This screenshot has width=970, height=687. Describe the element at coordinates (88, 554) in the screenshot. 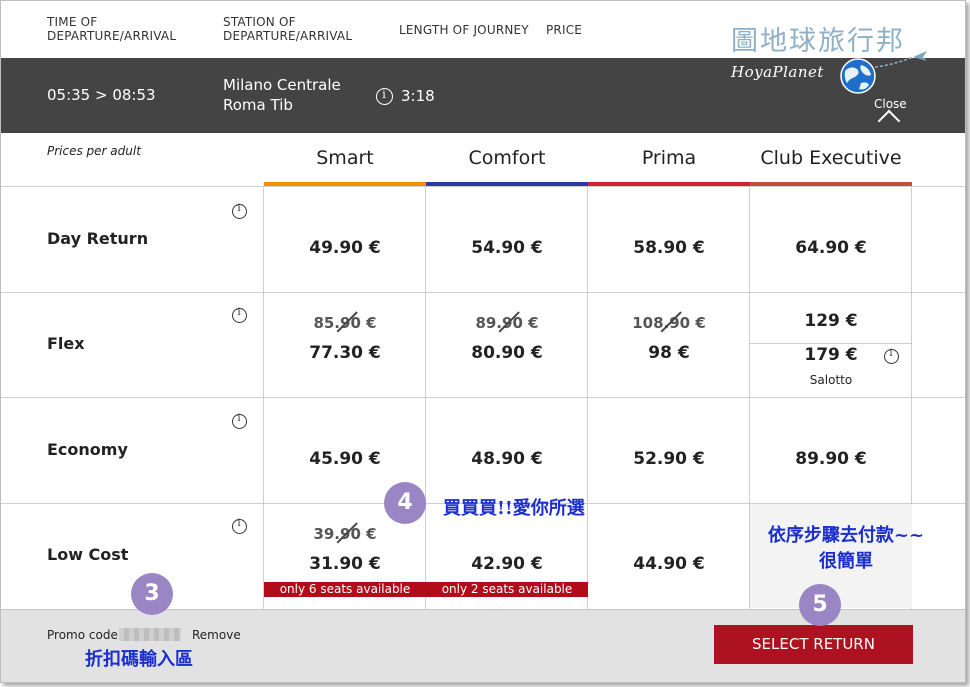

I see `row-label-low-cost: Low Cost` at that location.